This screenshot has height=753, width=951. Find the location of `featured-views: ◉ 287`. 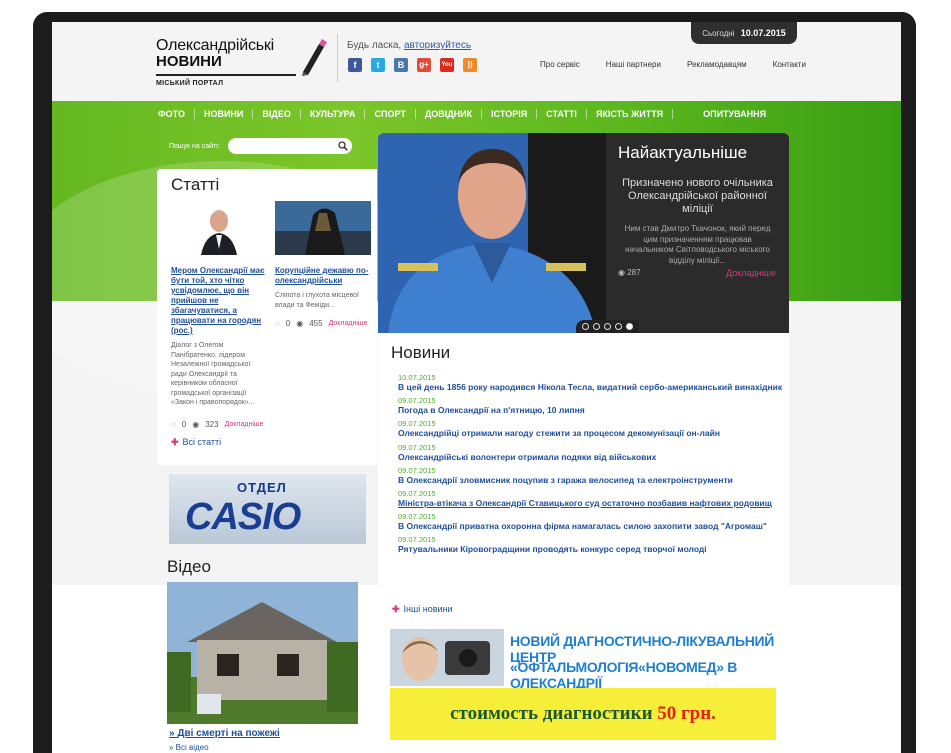

featured-views: ◉ 287 is located at coordinates (629, 272).